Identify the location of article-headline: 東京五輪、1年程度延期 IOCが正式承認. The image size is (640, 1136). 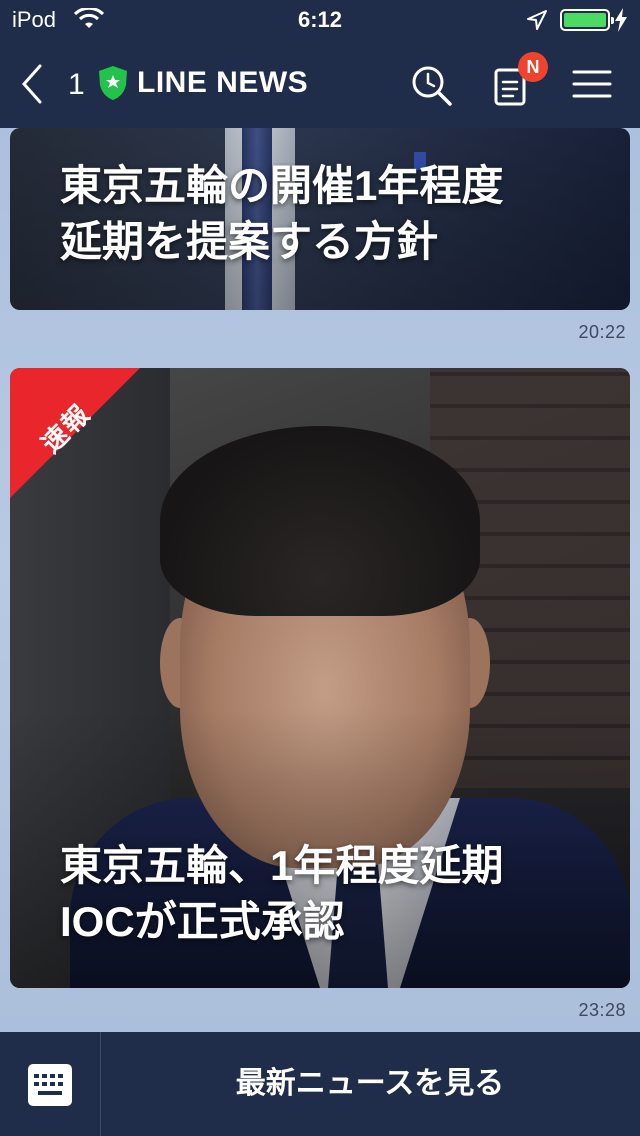
(281, 894).